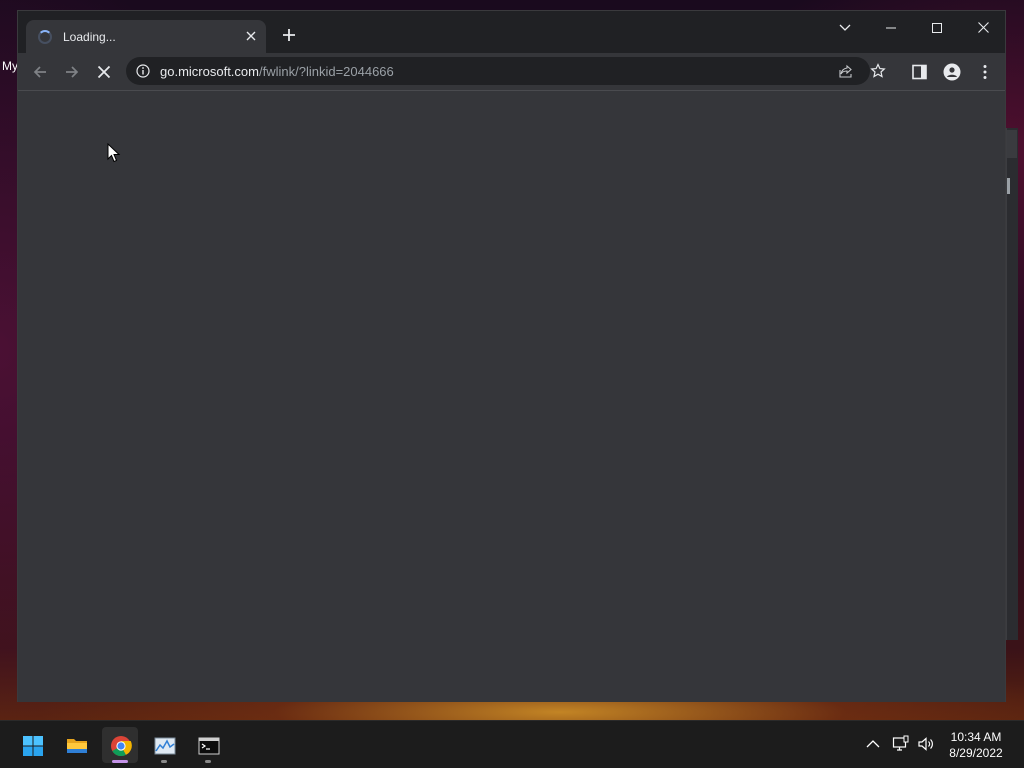 The width and height of the screenshot is (1024, 768). What do you see at coordinates (10, 66) in the screenshot?
I see `desktop-icon-label: My` at bounding box center [10, 66].